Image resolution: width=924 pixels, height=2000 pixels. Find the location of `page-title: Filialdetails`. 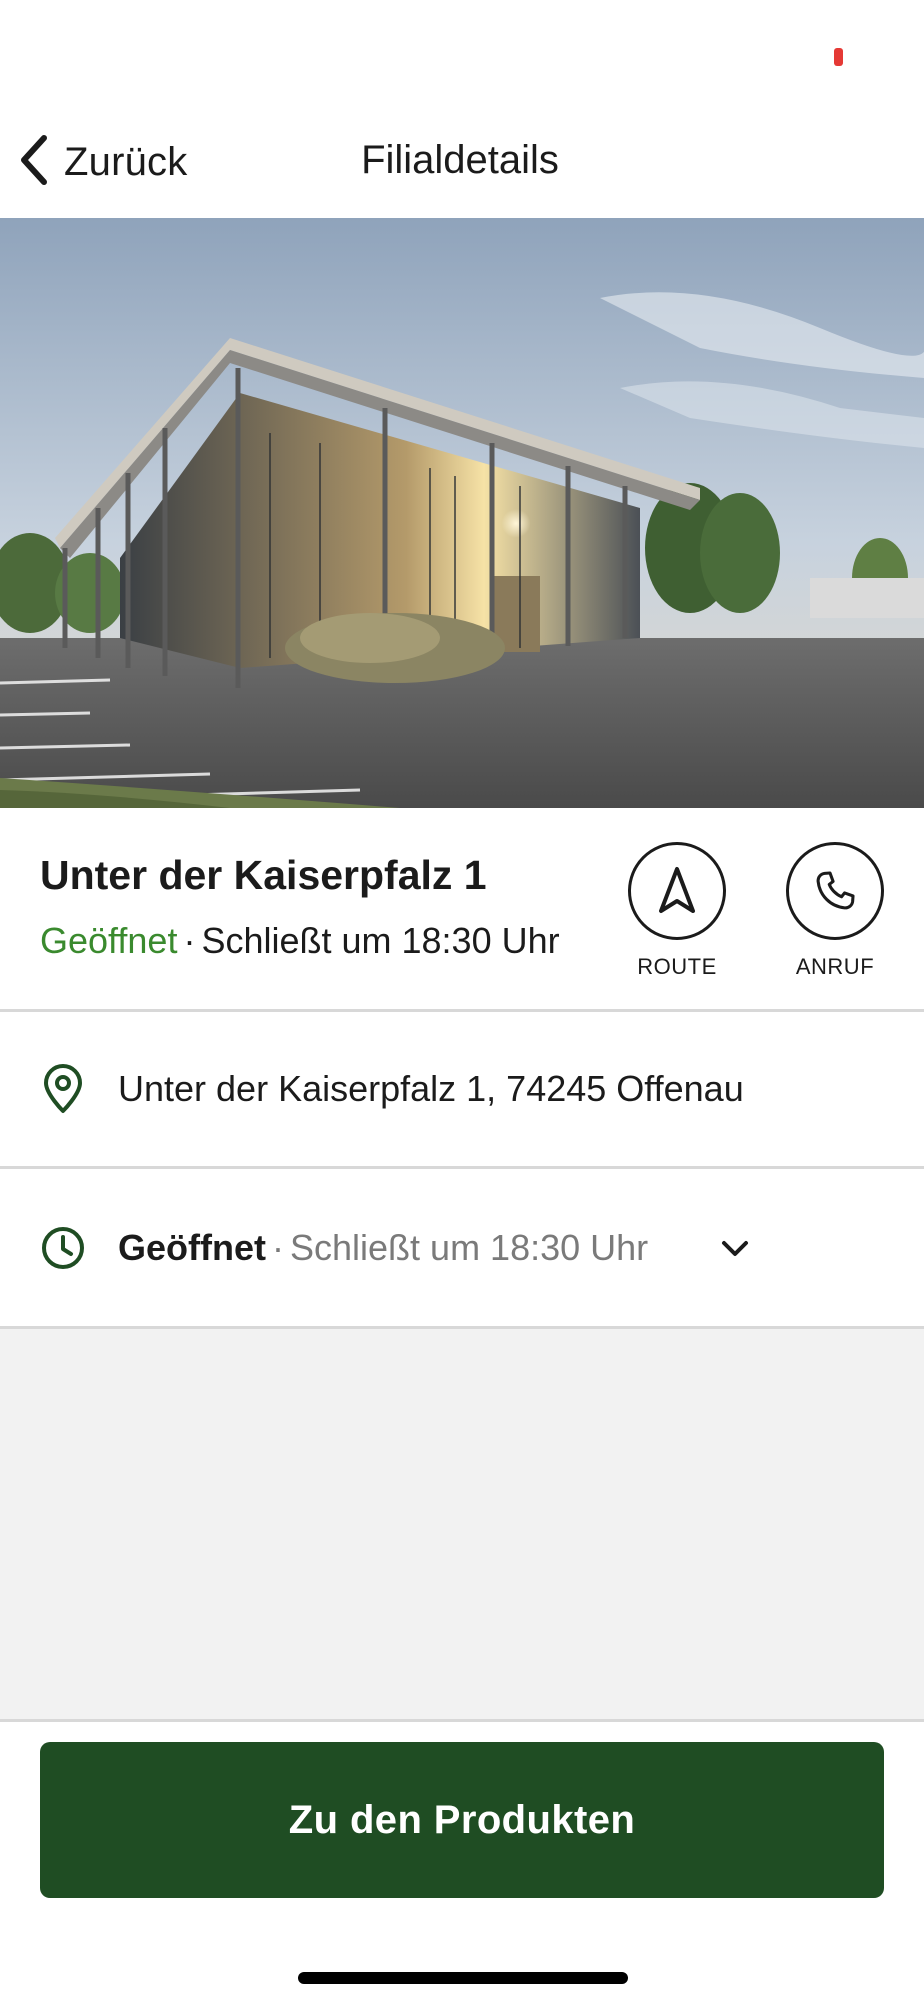

page-title: Filialdetails is located at coordinates (460, 160).